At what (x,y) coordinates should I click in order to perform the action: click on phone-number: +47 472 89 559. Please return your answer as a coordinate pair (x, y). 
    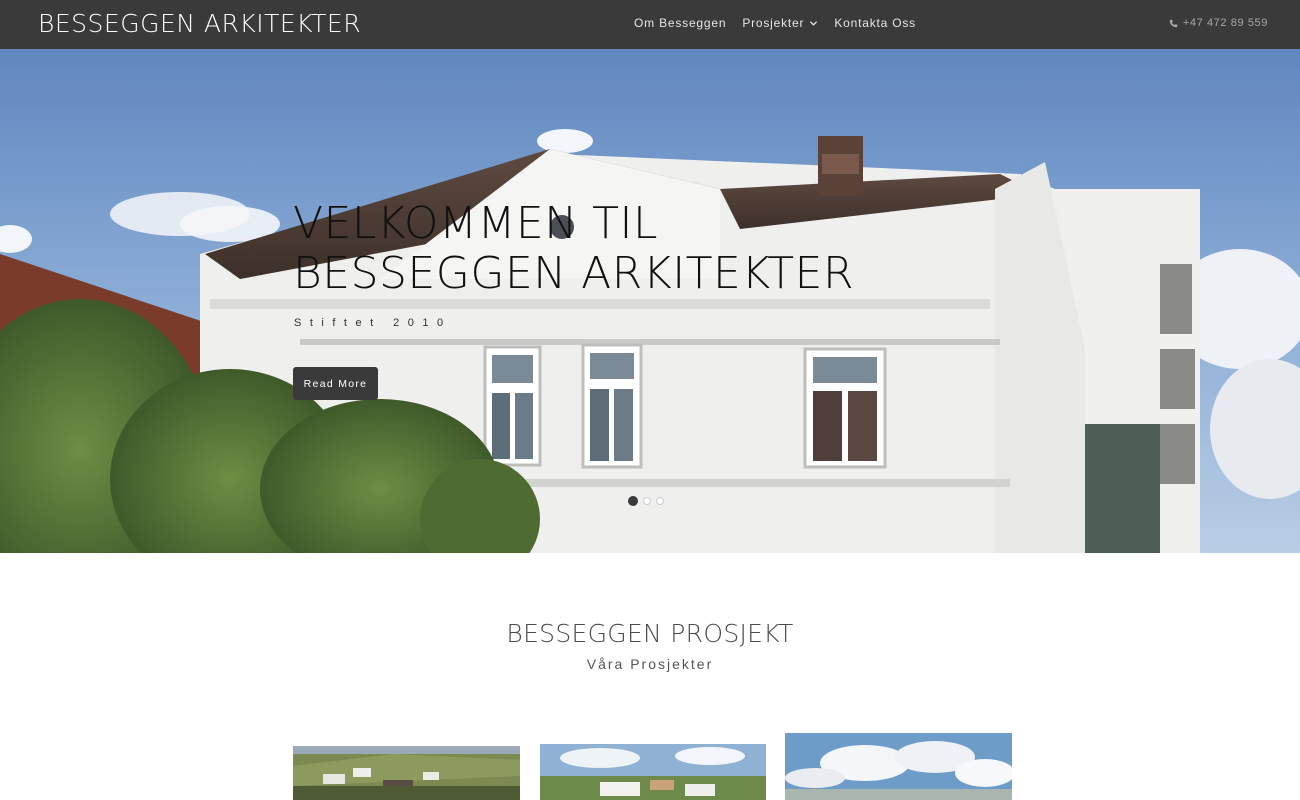
    Looking at the image, I should click on (1225, 23).